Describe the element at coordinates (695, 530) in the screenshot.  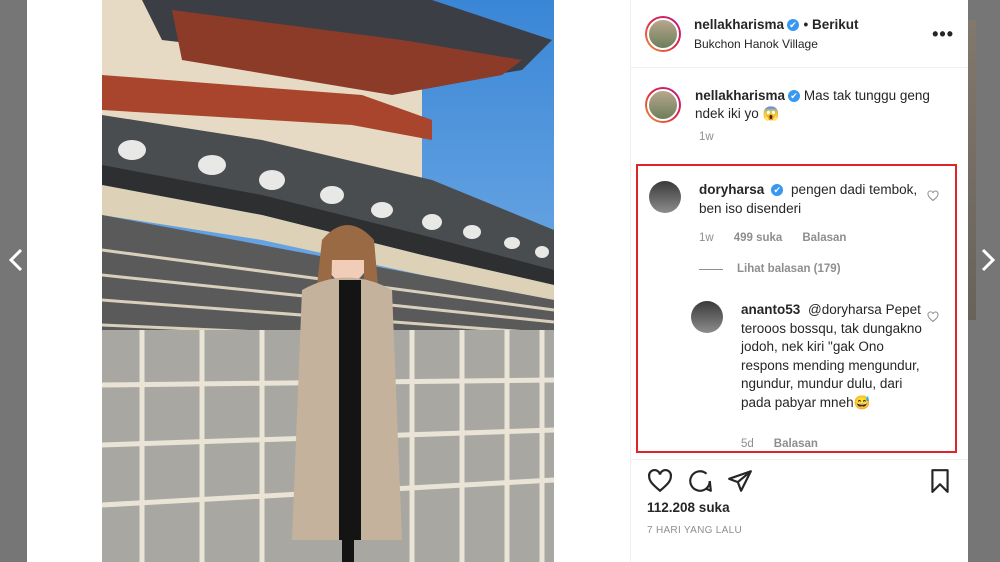
I see `post-timestamp: 7 HARI YANG LALU` at that location.